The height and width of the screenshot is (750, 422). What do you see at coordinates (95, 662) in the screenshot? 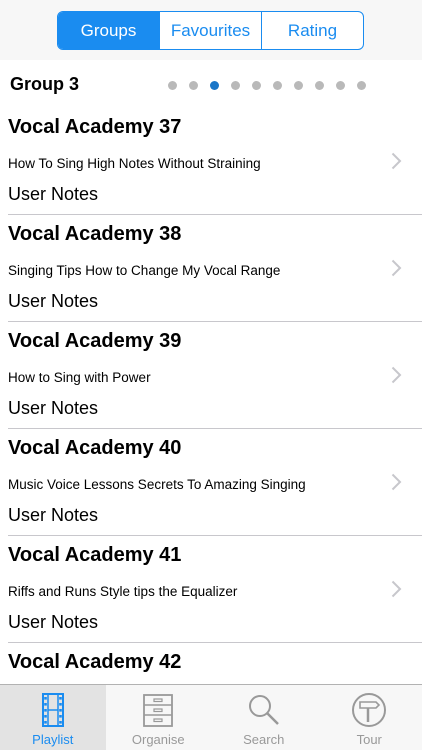
I see `item-title: Vocal Academy 42` at bounding box center [95, 662].